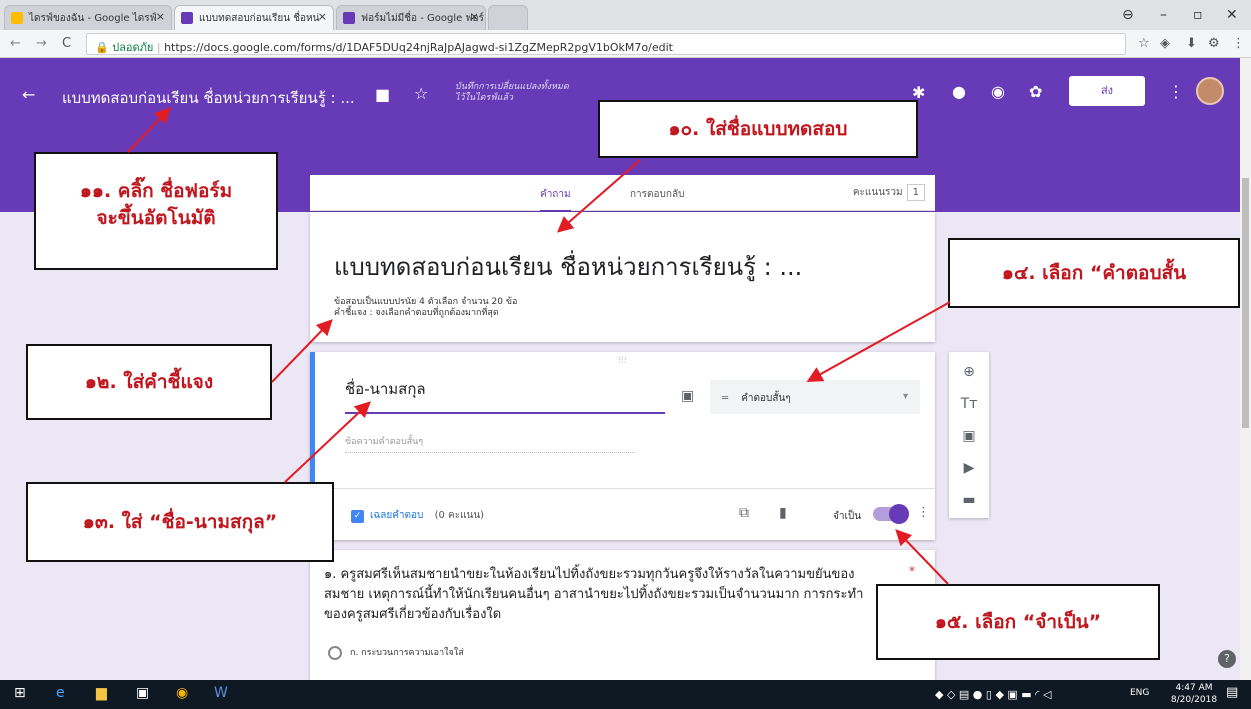  I want to click on file-explorer-icon: ▆, so click(101, 693).